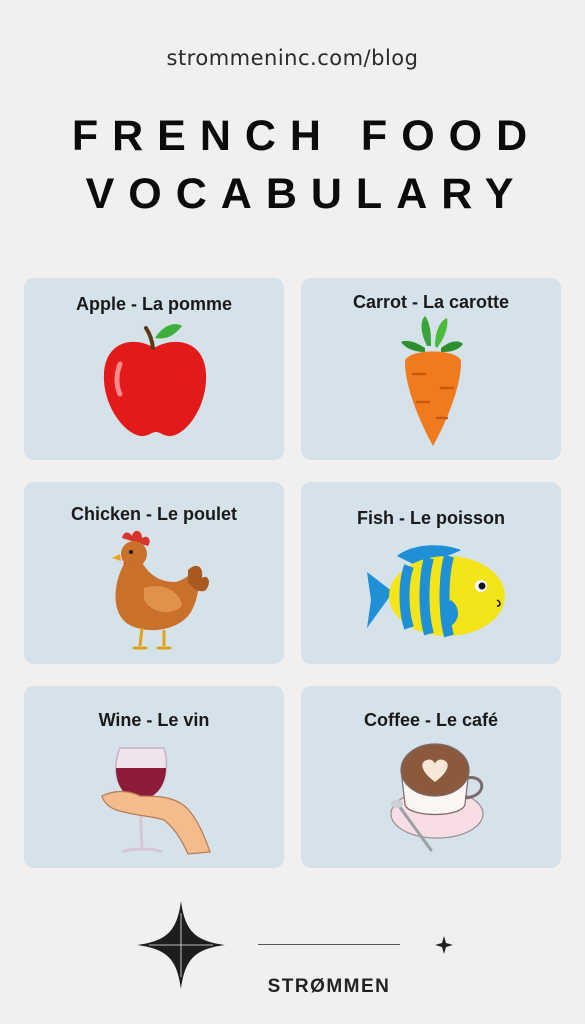 This screenshot has width=585, height=1024. Describe the element at coordinates (444, 945) in the screenshot. I see `small-star-icon` at that location.